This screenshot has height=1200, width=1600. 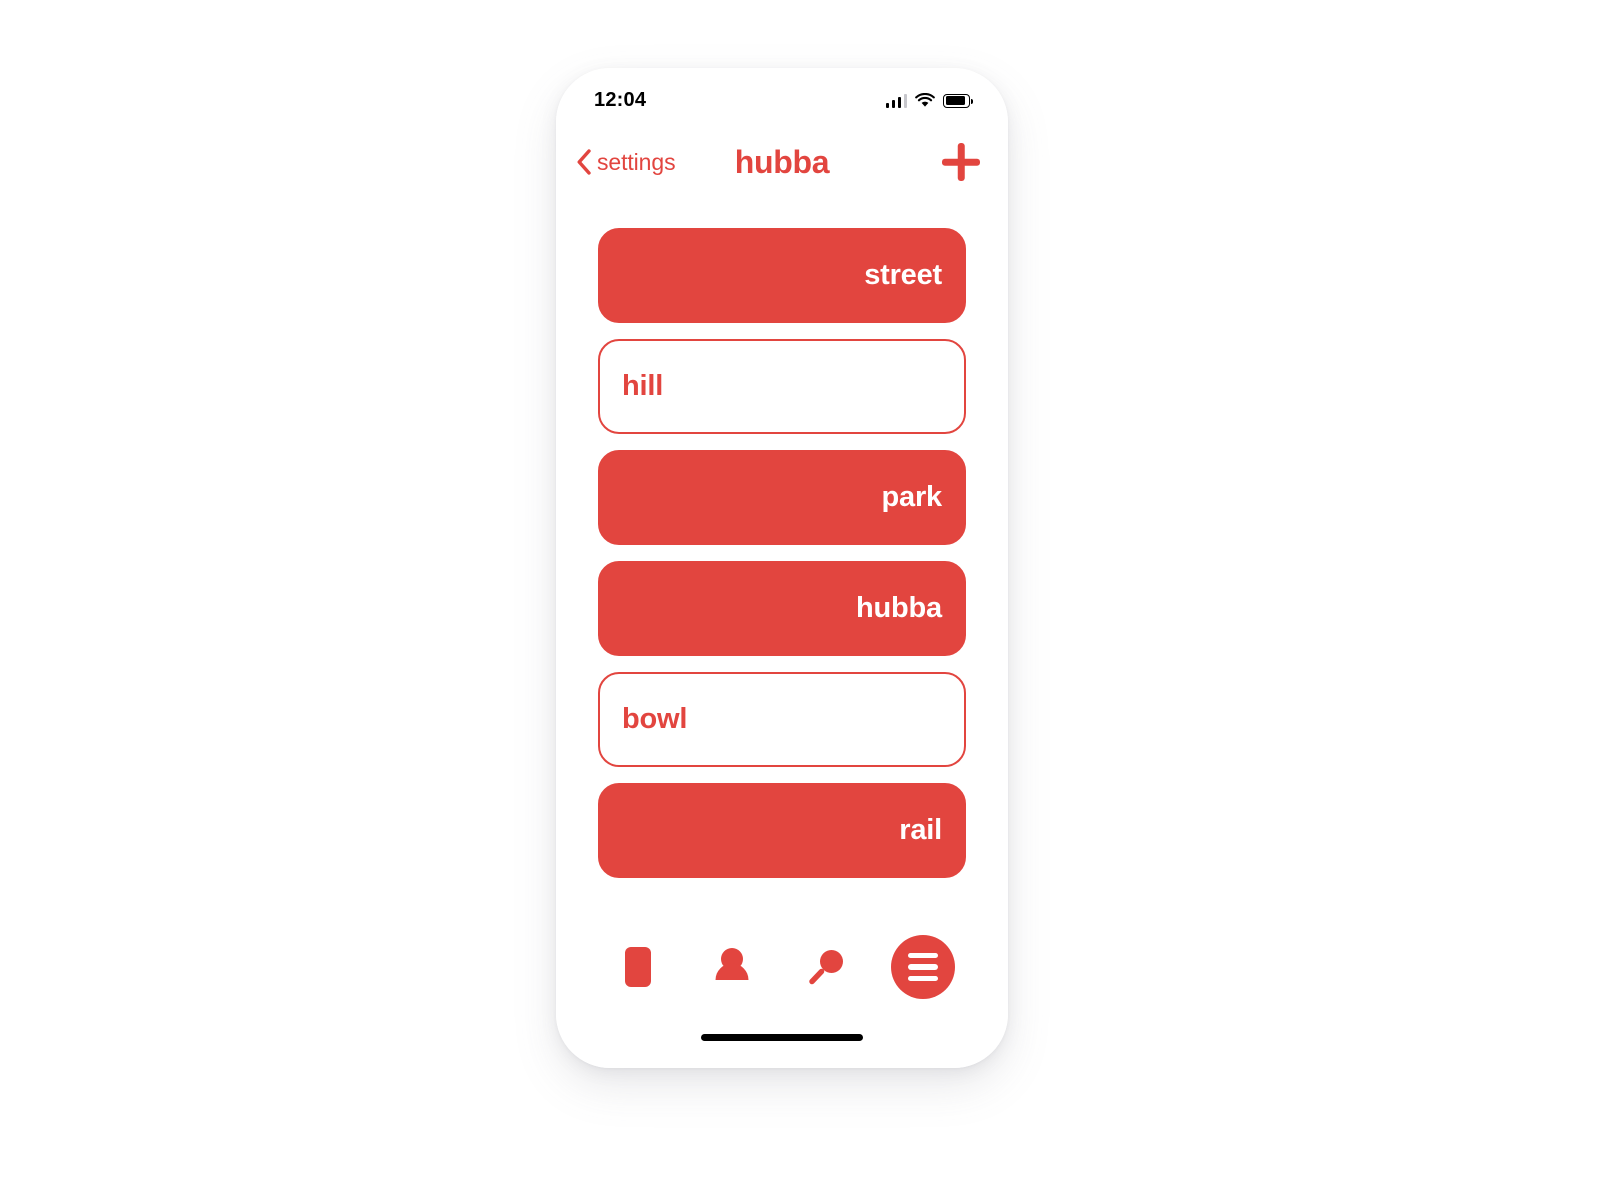 I want to click on back-to-settings-button: settings, so click(x=625, y=162).